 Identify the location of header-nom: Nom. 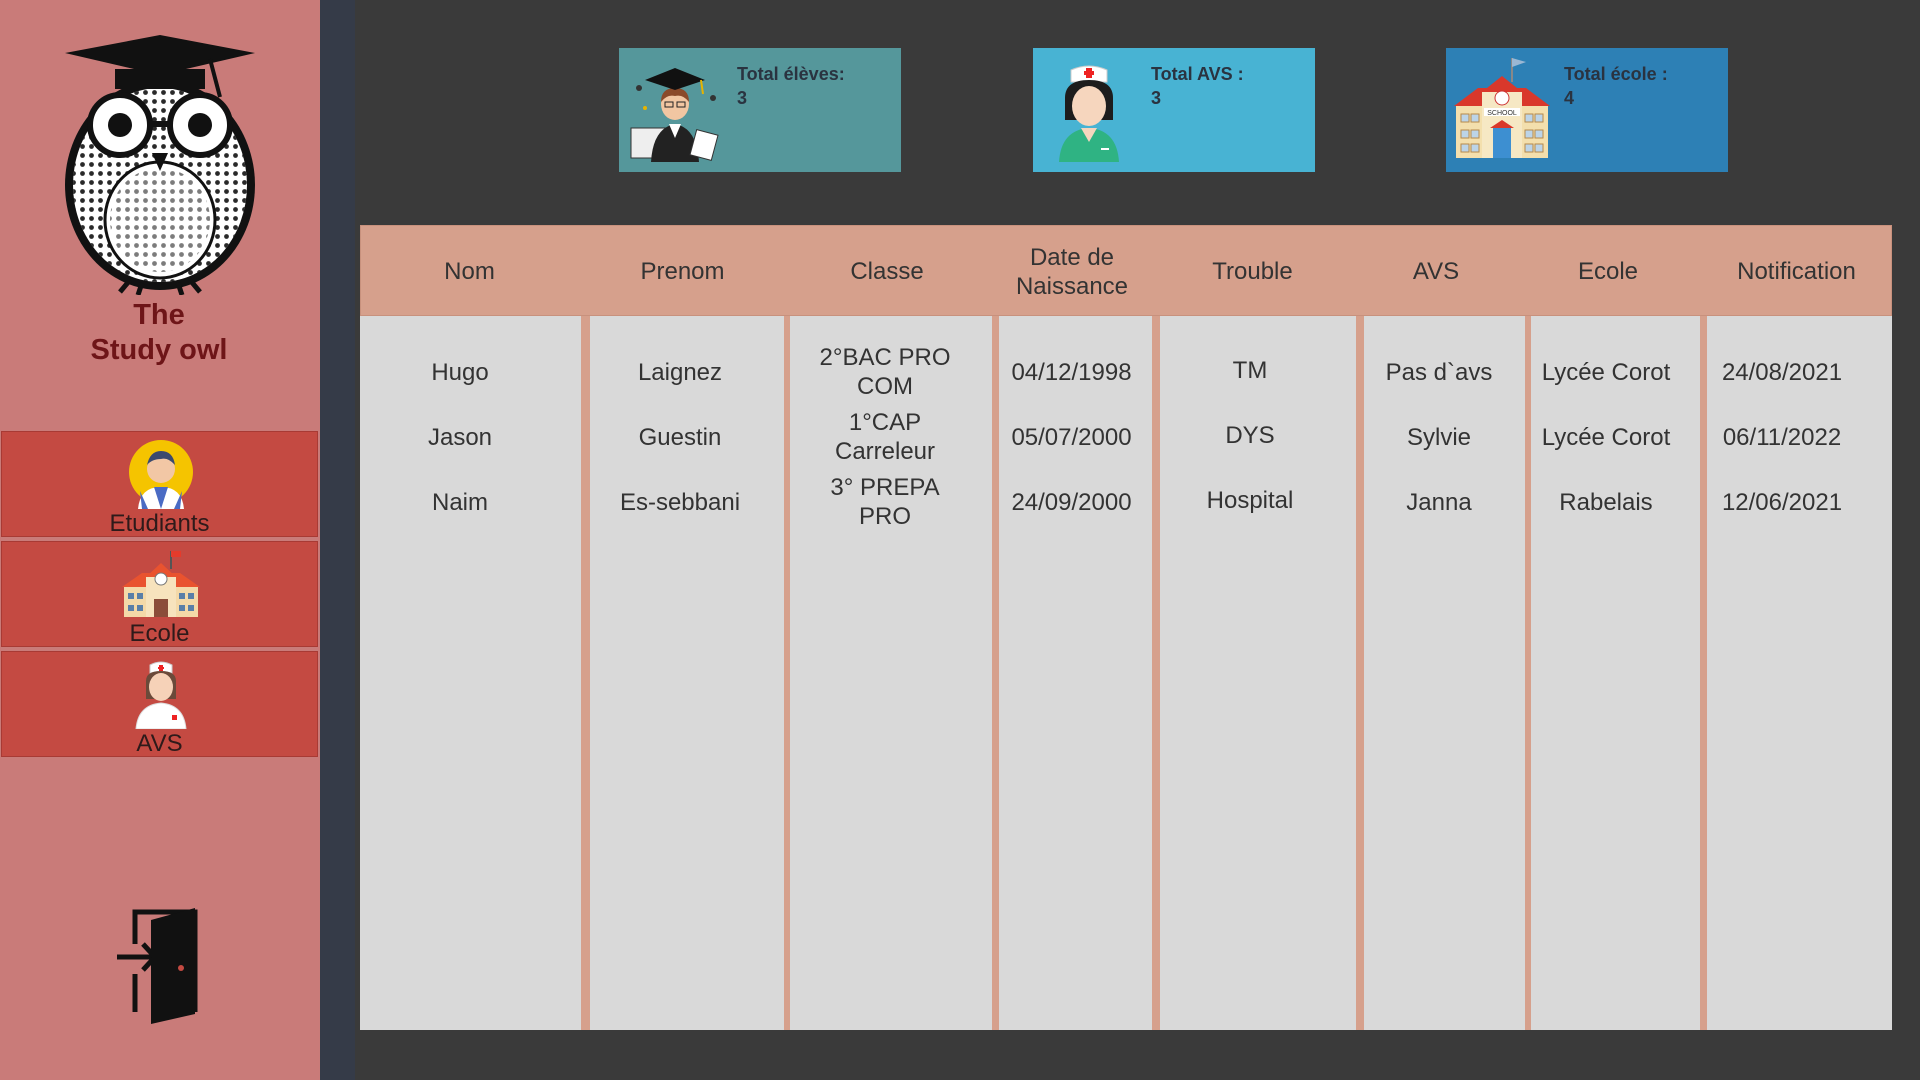
(469, 271).